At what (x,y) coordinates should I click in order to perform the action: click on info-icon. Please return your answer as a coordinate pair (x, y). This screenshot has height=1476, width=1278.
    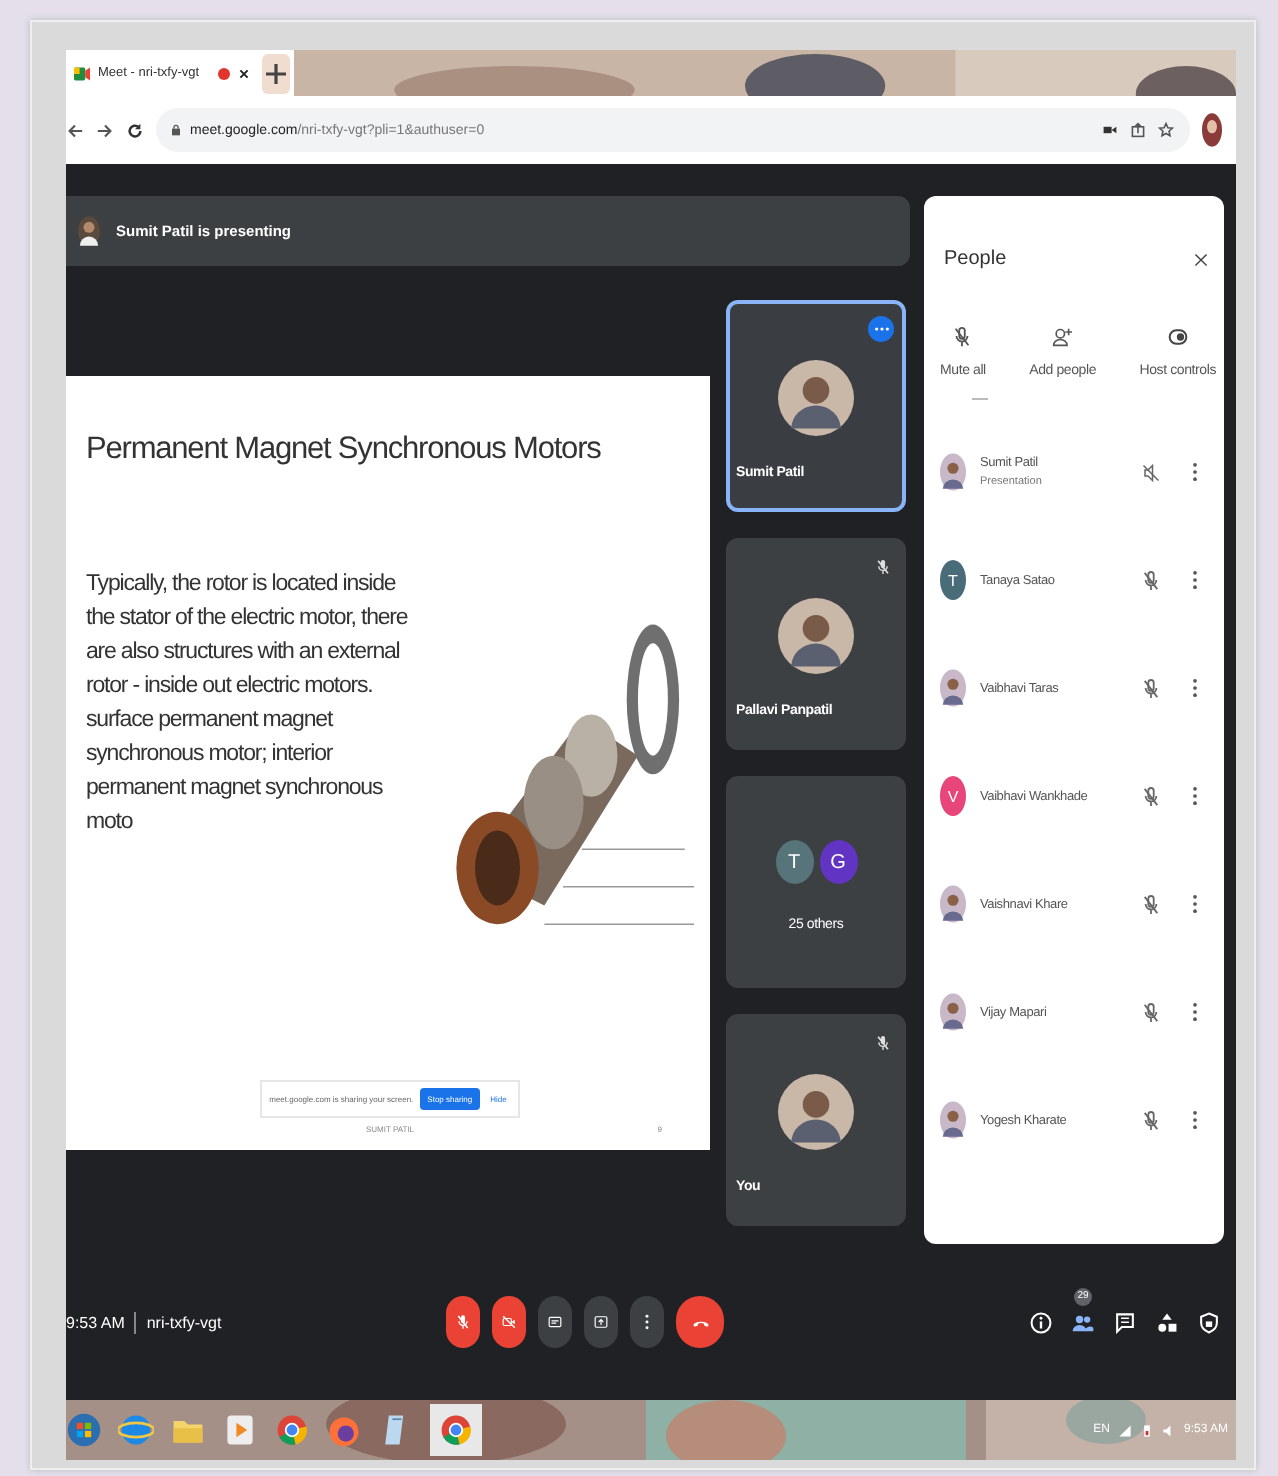
    Looking at the image, I should click on (1041, 1322).